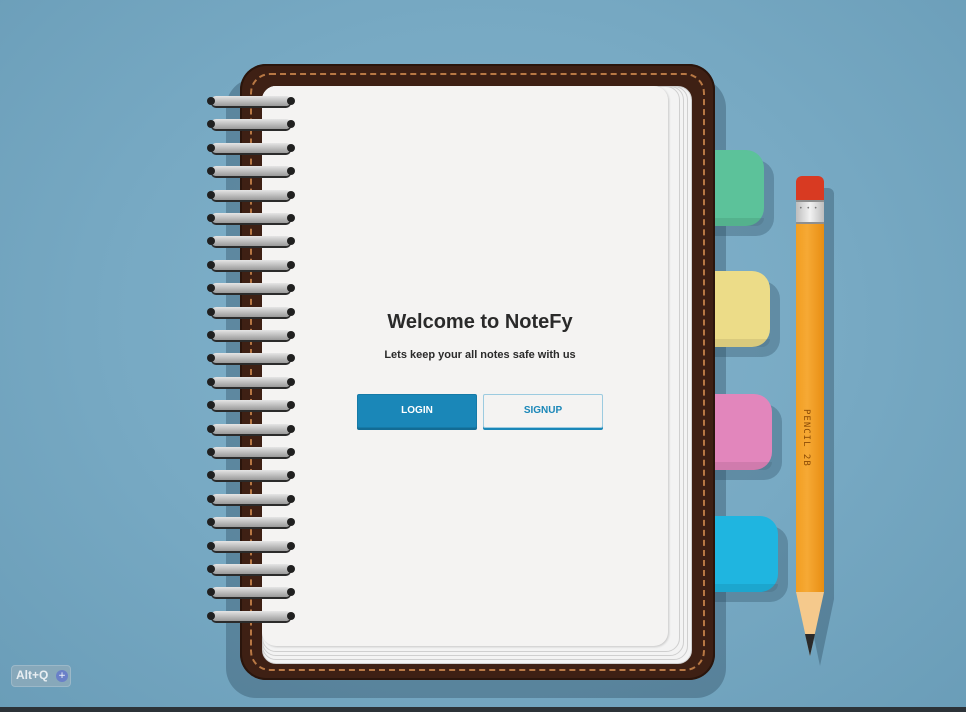 The width and height of the screenshot is (966, 712). Describe the element at coordinates (251, 366) in the screenshot. I see `spiral-binding` at that location.